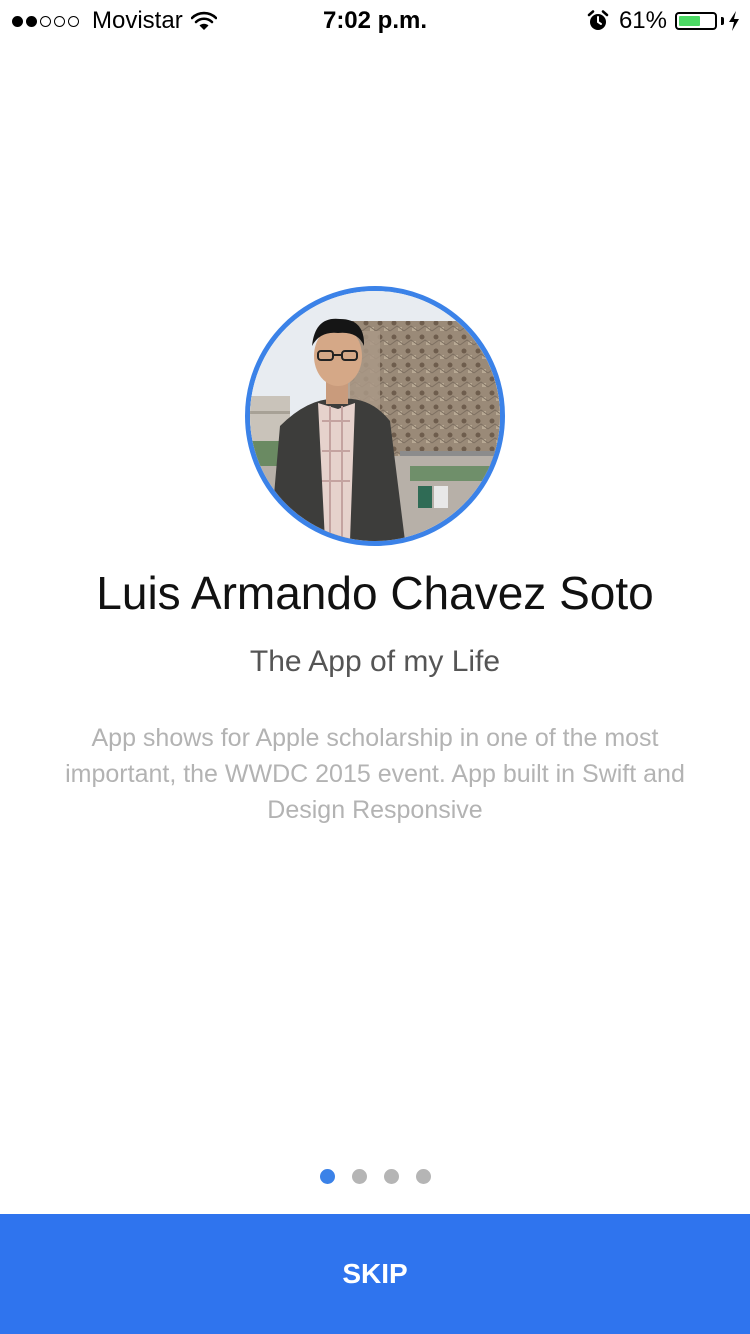 The image size is (750, 1334). What do you see at coordinates (375, 1274) in the screenshot?
I see `skip-button: SKIP` at bounding box center [375, 1274].